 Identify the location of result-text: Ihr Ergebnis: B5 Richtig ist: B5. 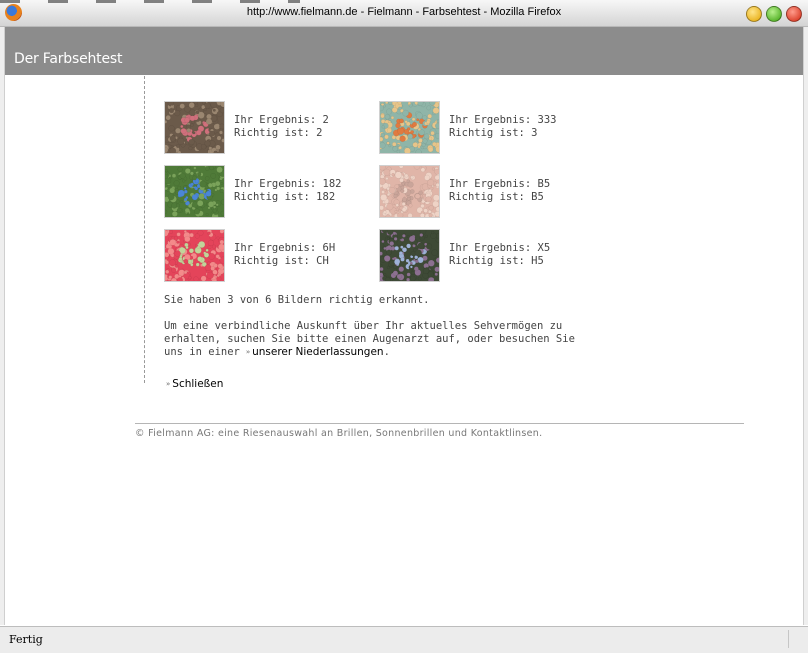
(499, 191).